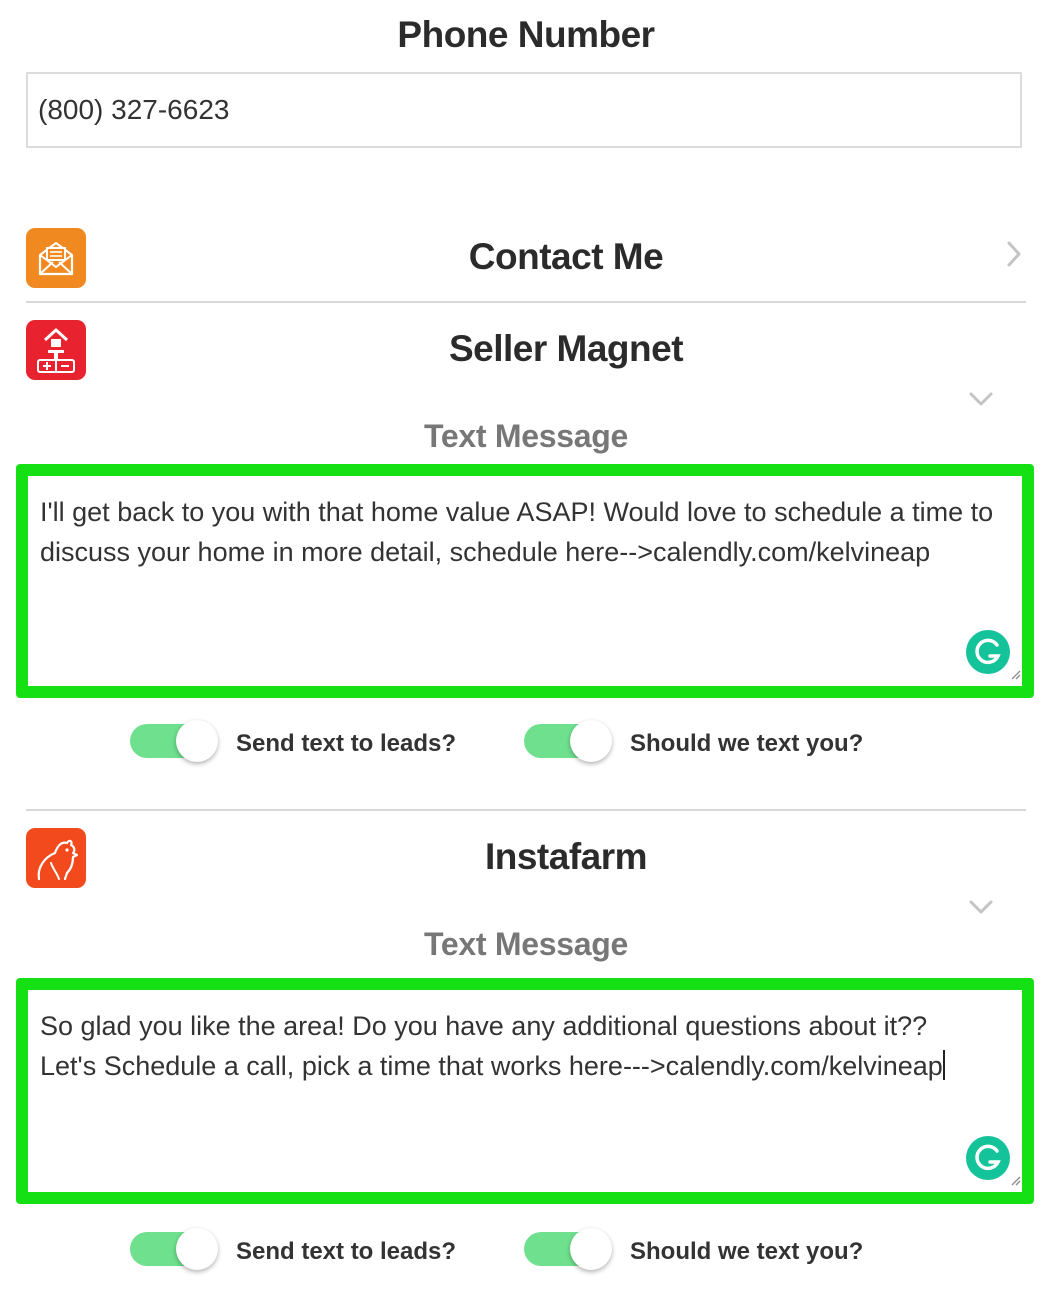 This screenshot has width=1042, height=1302. I want to click on rooster-icon, so click(56, 858).